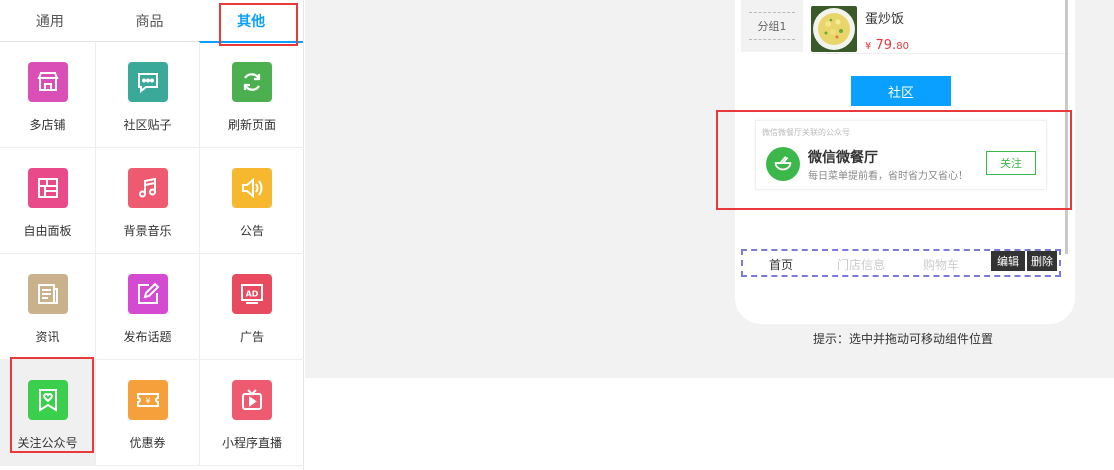  What do you see at coordinates (903, 339) in the screenshot?
I see `drag-hint: 提示：选中并拖动可移动组件位置` at bounding box center [903, 339].